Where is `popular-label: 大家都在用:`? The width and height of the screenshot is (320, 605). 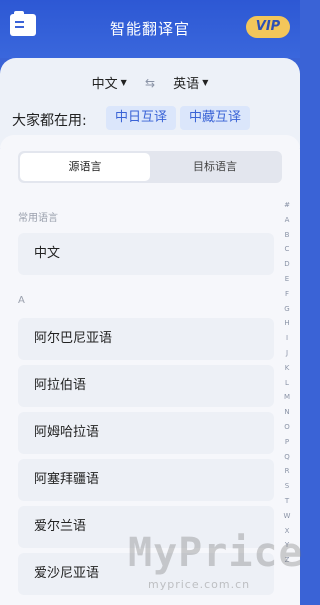
popular-label: 大家都在用: is located at coordinates (49, 121).